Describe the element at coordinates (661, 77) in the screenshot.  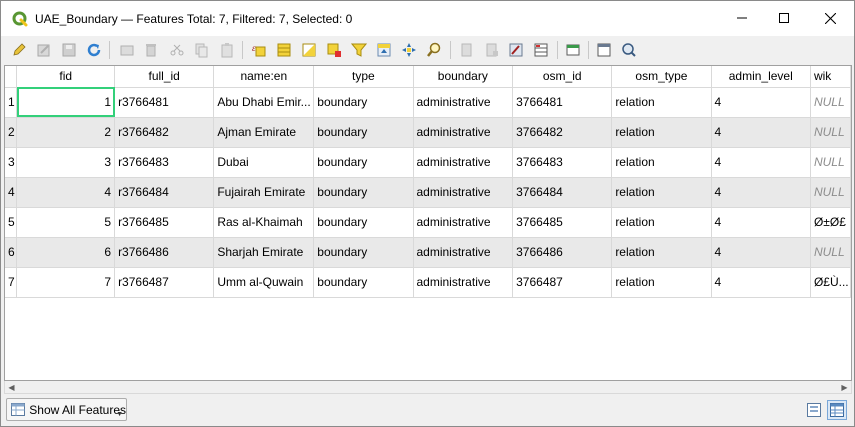
I see `column-header-osm-type: osm_type` at that location.